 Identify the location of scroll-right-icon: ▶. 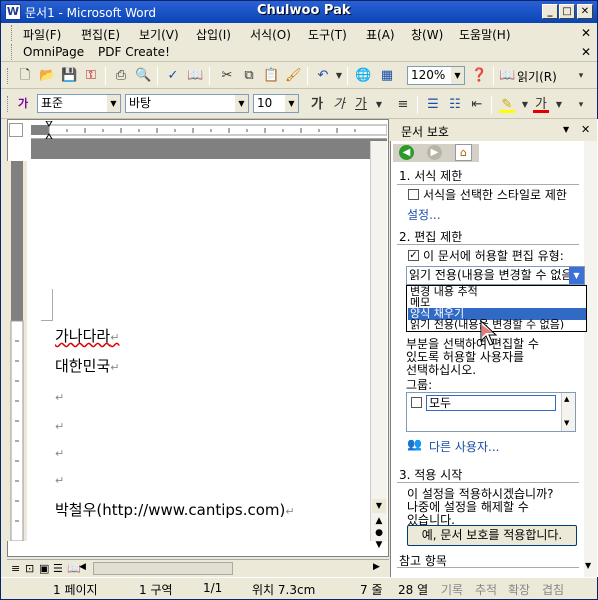
(376, 567).